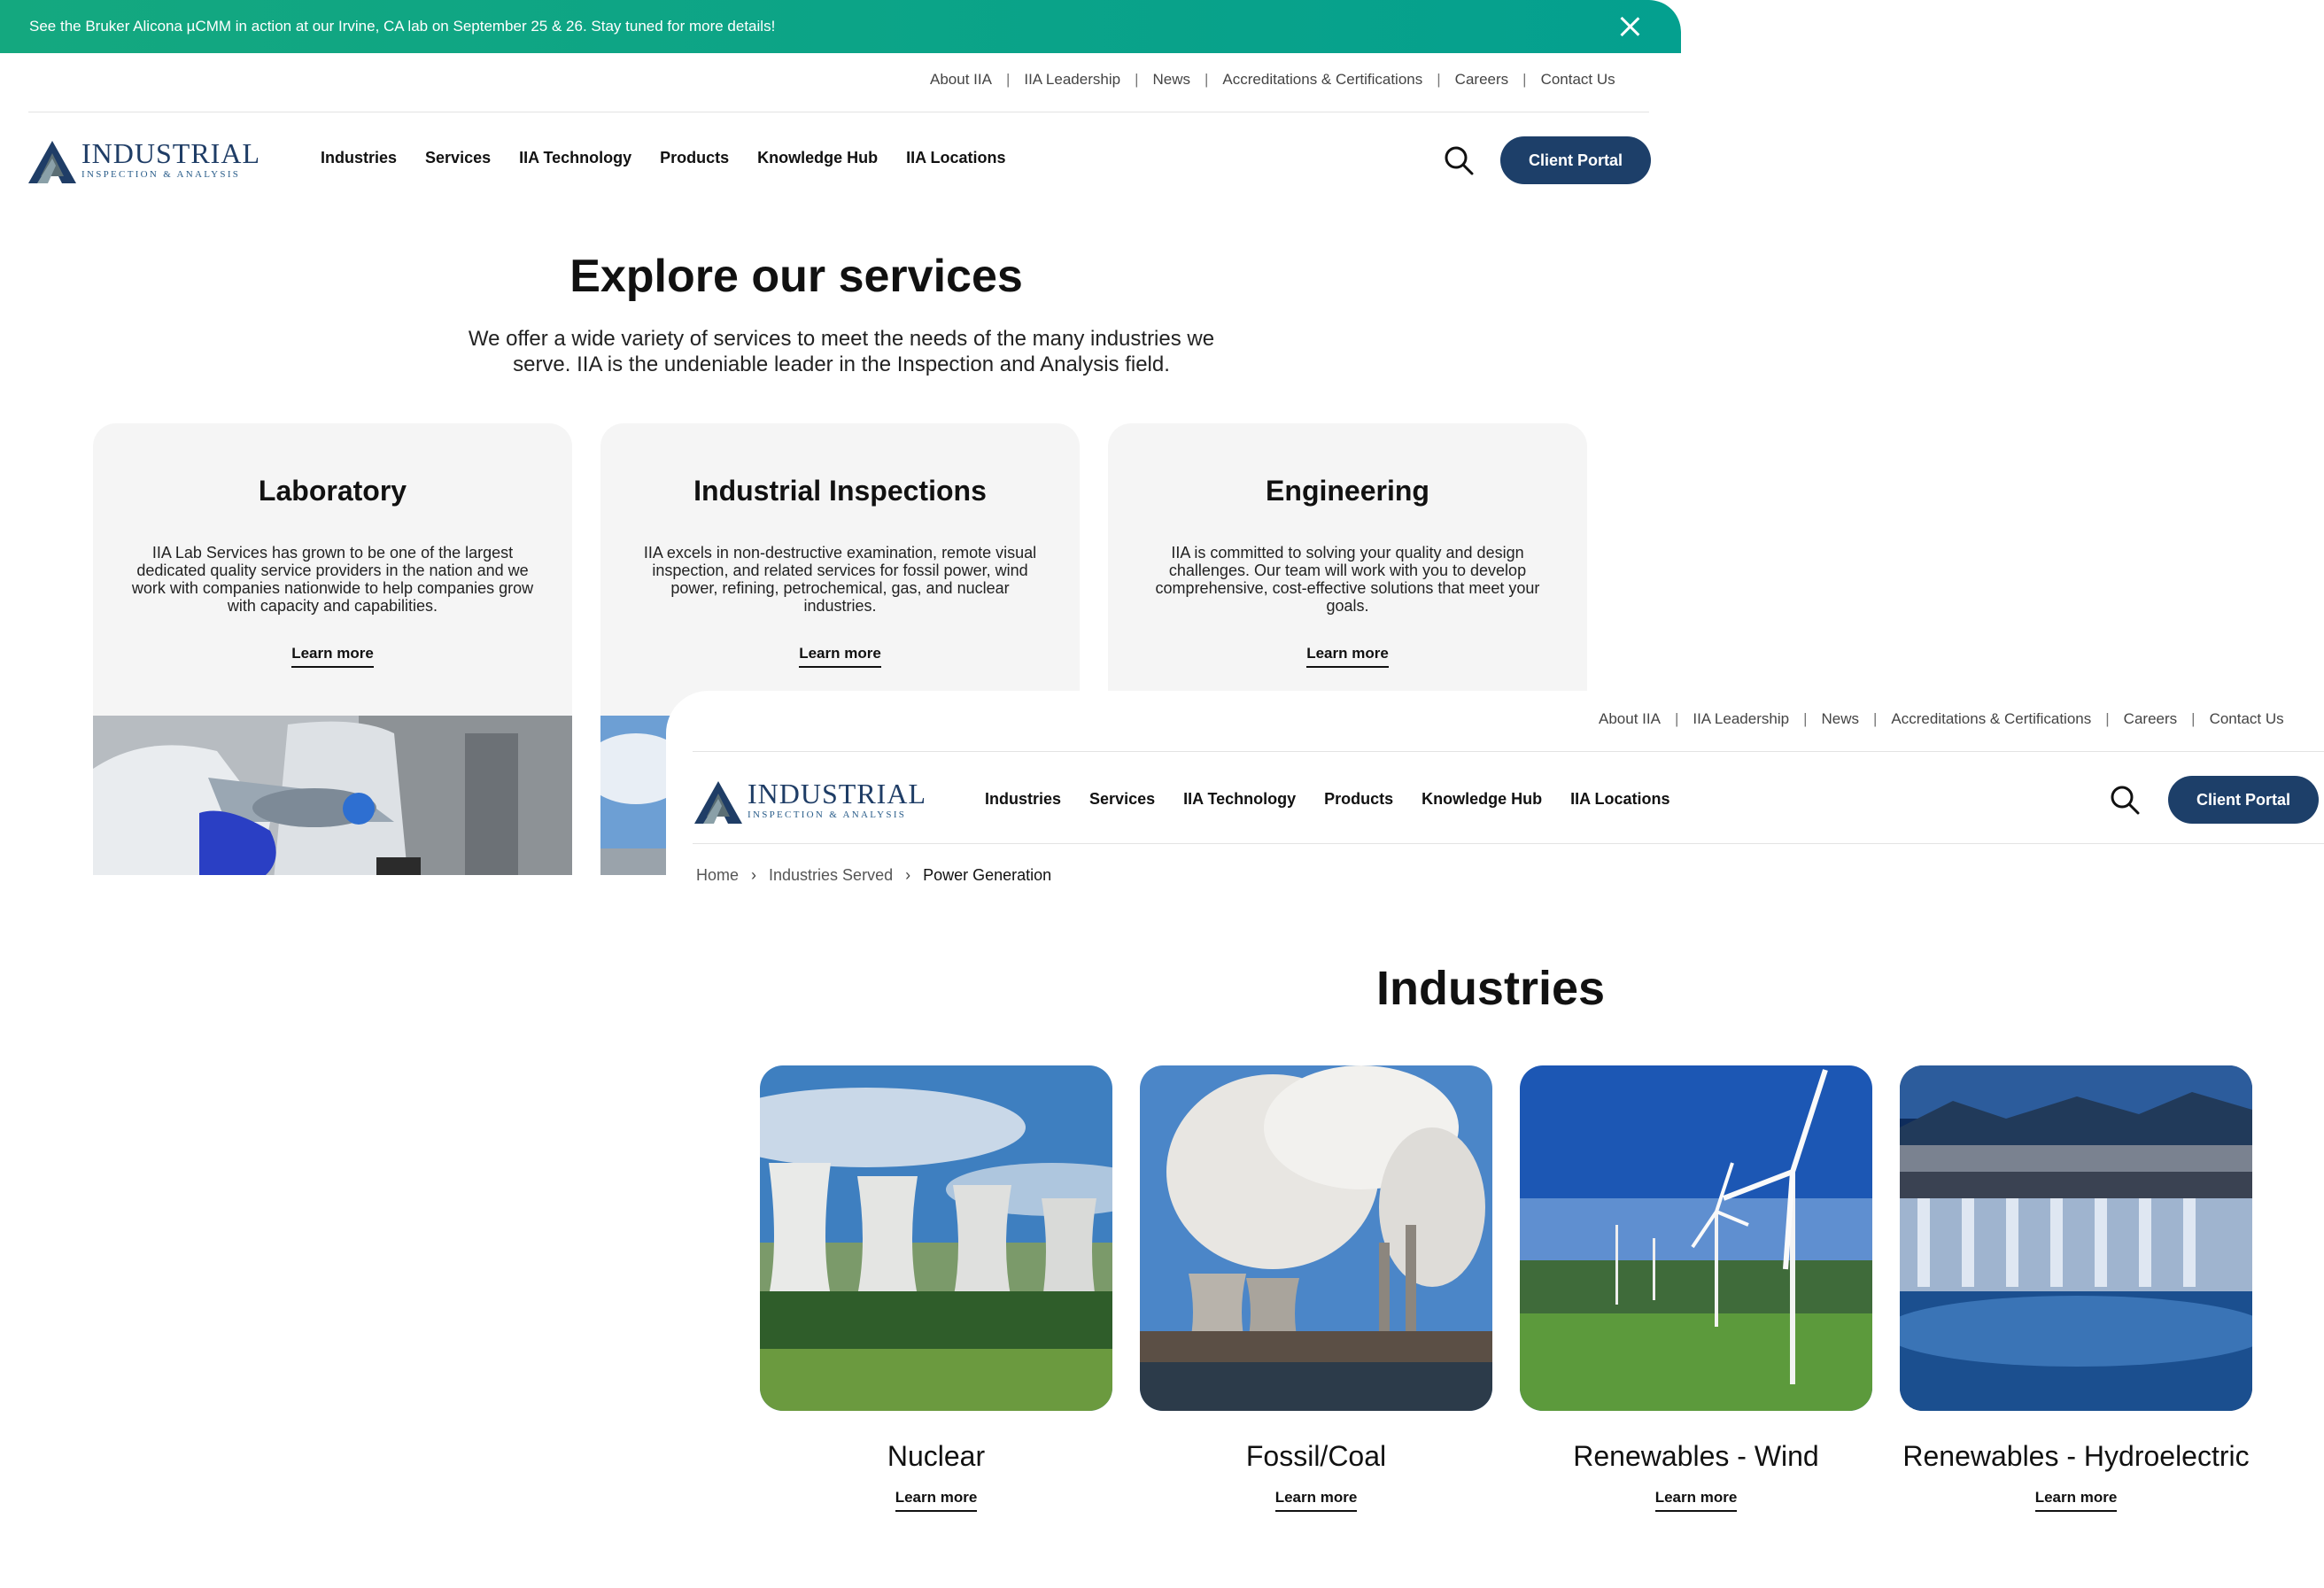 The height and width of the screenshot is (1588, 2324). What do you see at coordinates (796, 276) in the screenshot?
I see `page-title: Explore our services` at bounding box center [796, 276].